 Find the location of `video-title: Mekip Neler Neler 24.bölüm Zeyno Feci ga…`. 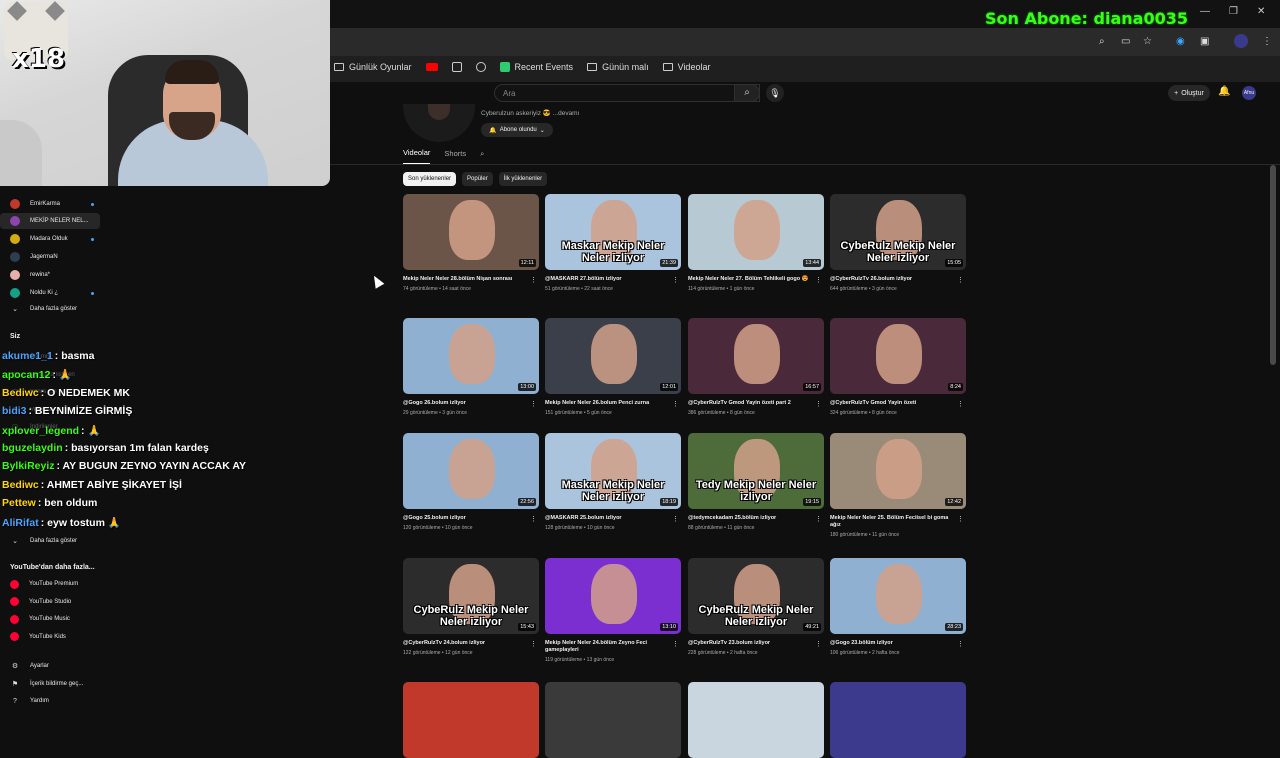

video-title: Mekip Neler Neler 24.bölüm Zeyno Feci ga… is located at coordinates (613, 647).